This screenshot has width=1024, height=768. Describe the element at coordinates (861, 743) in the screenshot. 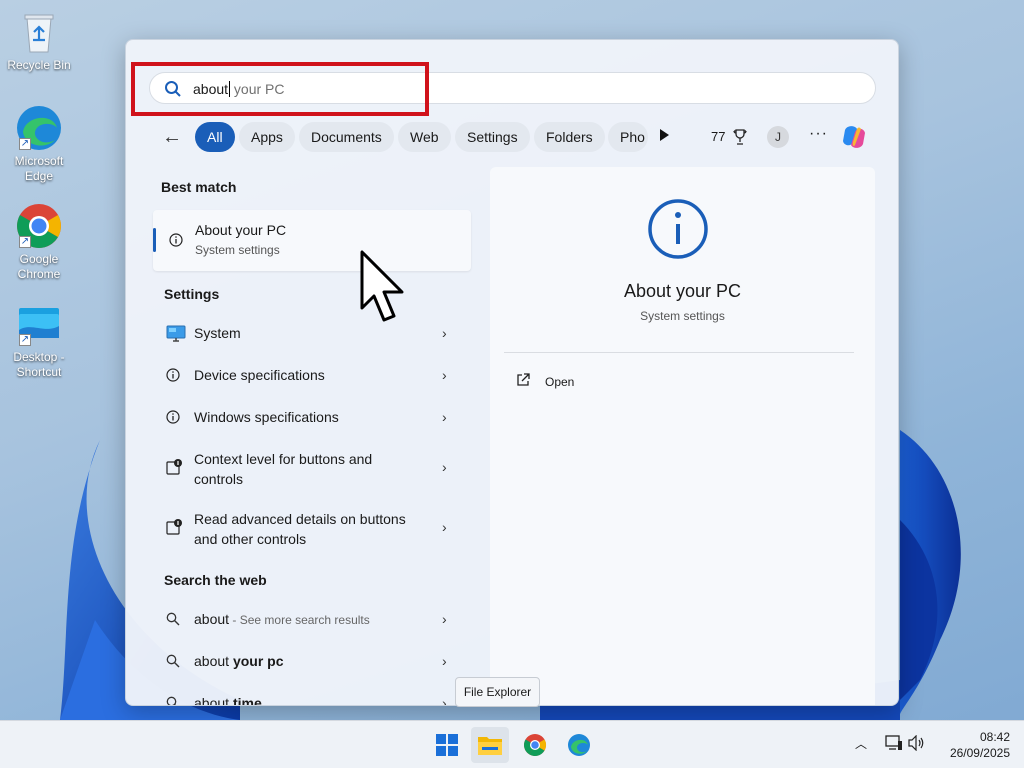

I see `show-hidden-icons-chevron-up-icon: ︿` at that location.